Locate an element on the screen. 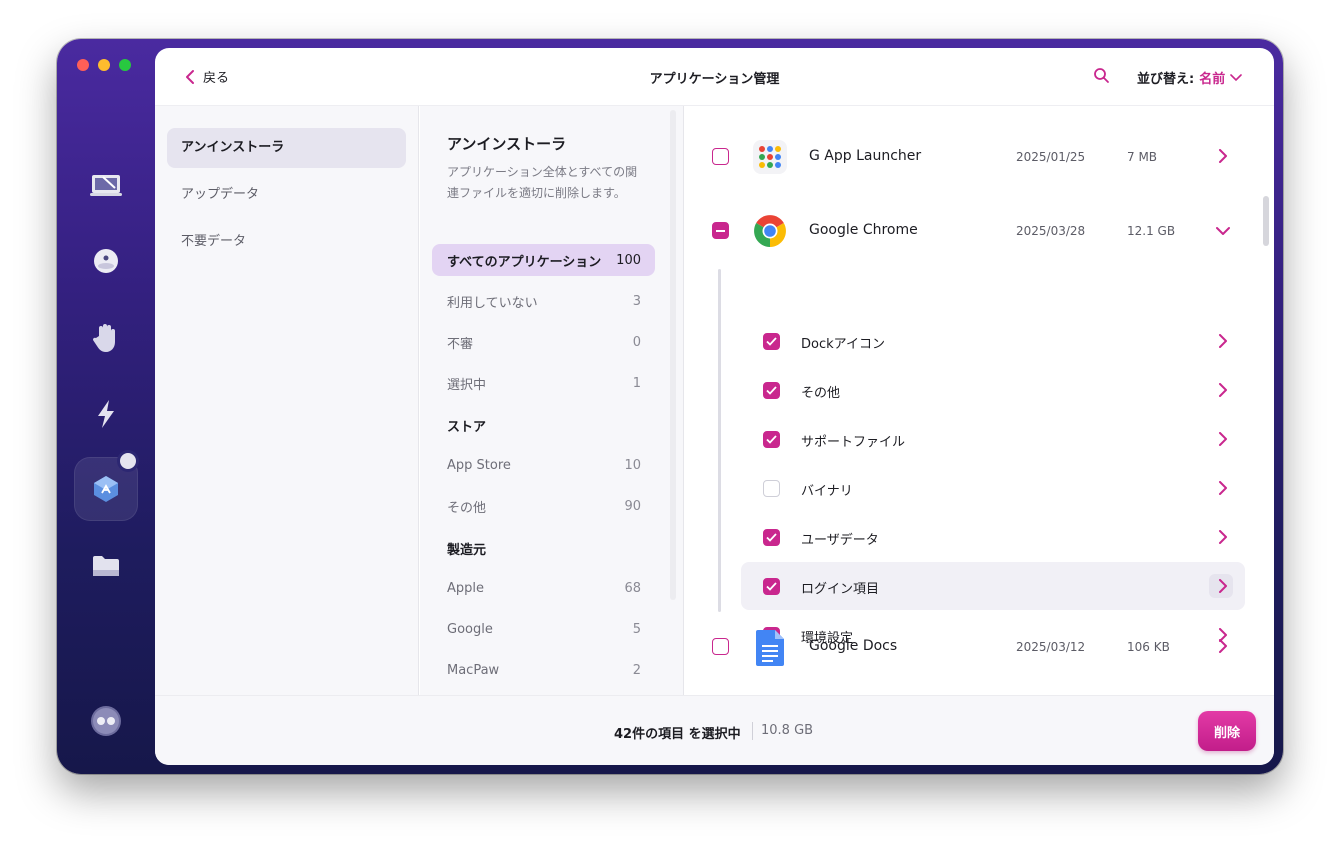 Image resolution: width=1340 pixels, height=850 pixels. filter-label: Apple is located at coordinates (466, 588).